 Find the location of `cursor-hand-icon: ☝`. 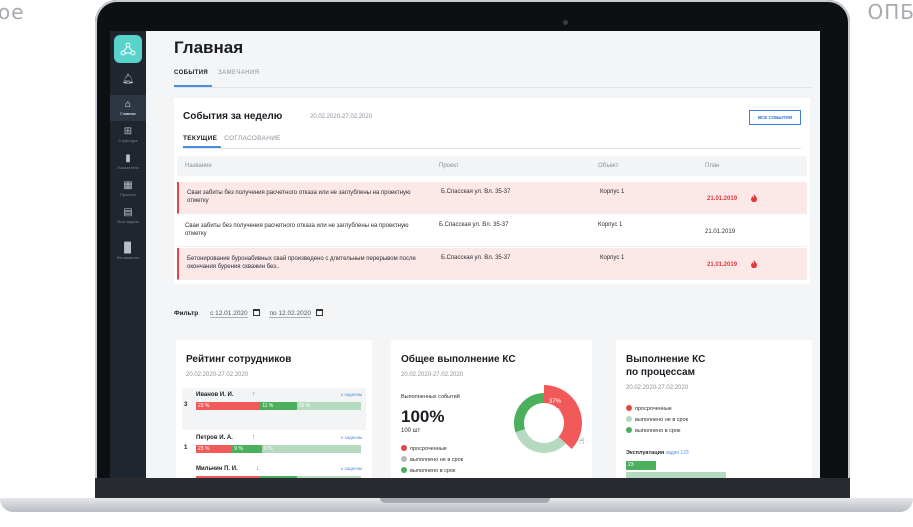

cursor-hand-icon: ☝ is located at coordinates (582, 441).